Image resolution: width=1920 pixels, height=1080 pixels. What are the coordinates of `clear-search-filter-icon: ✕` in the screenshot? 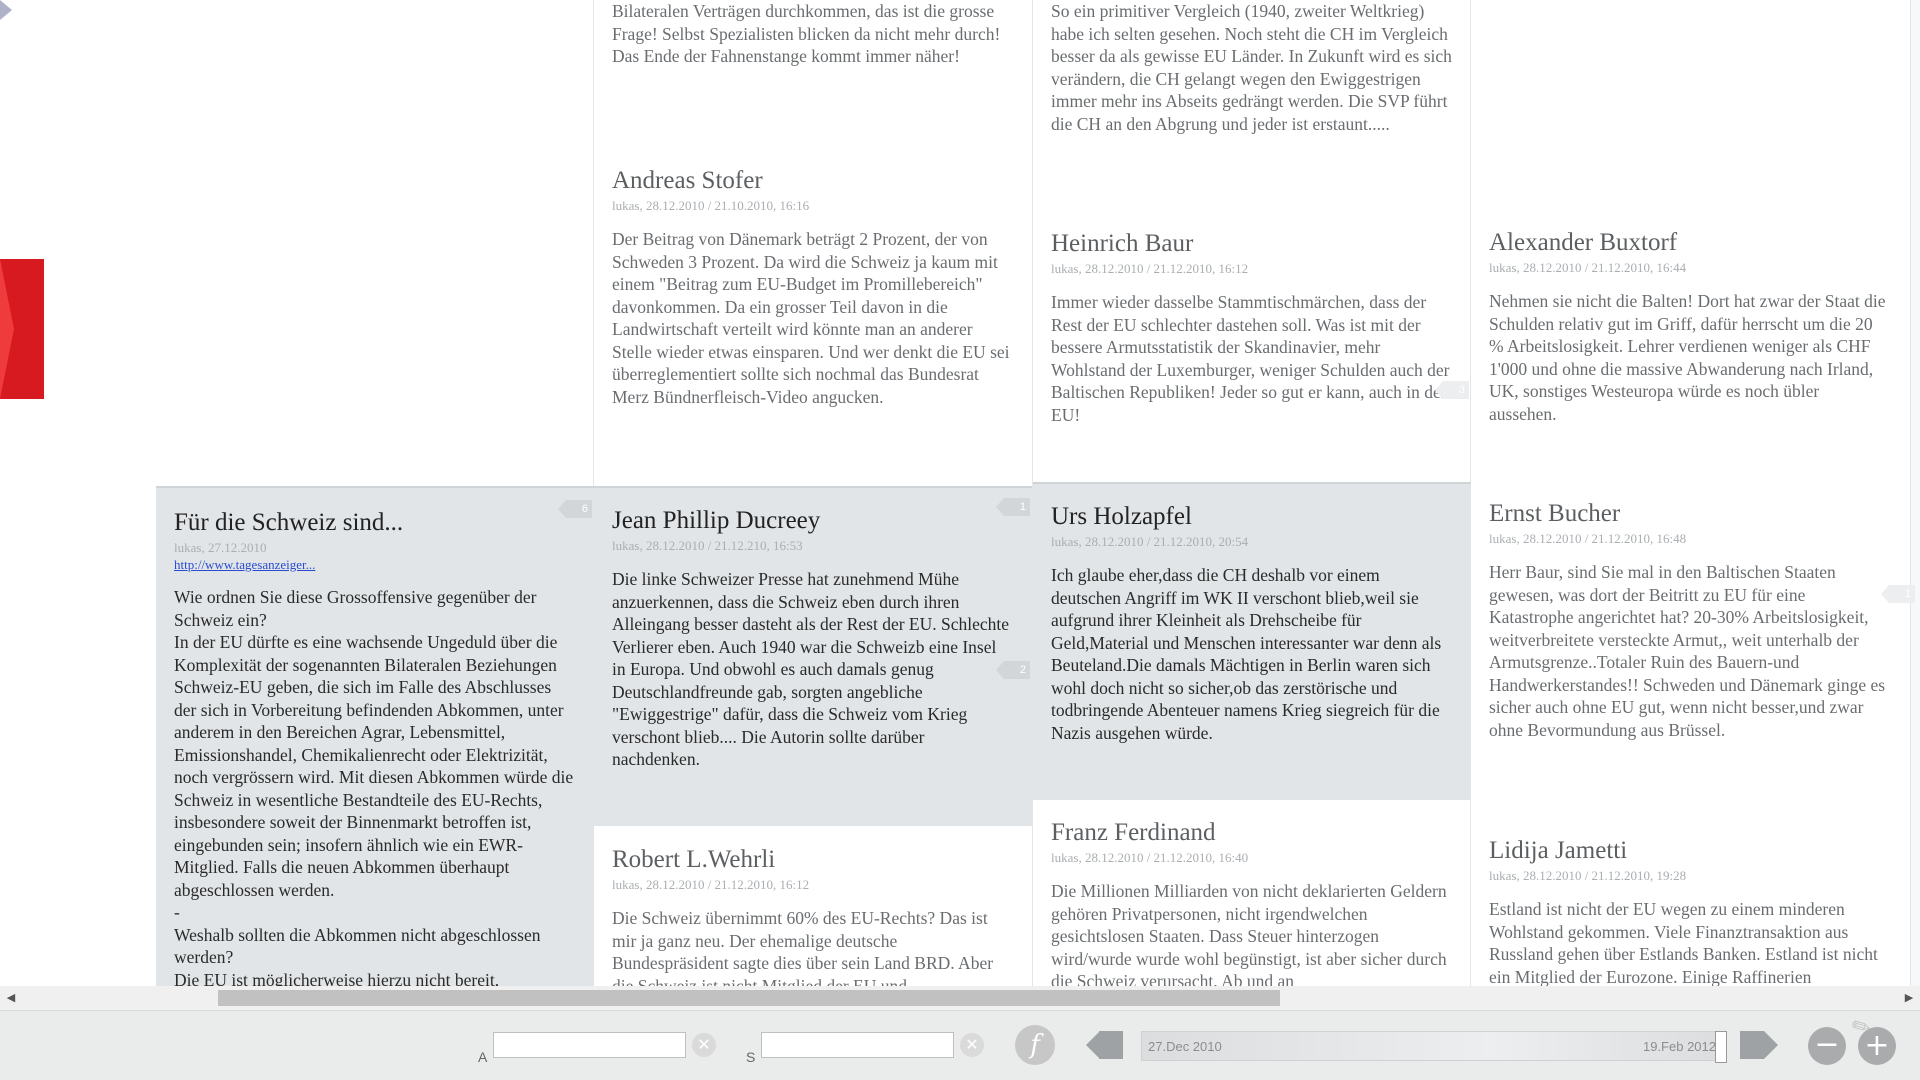 It's located at (972, 1045).